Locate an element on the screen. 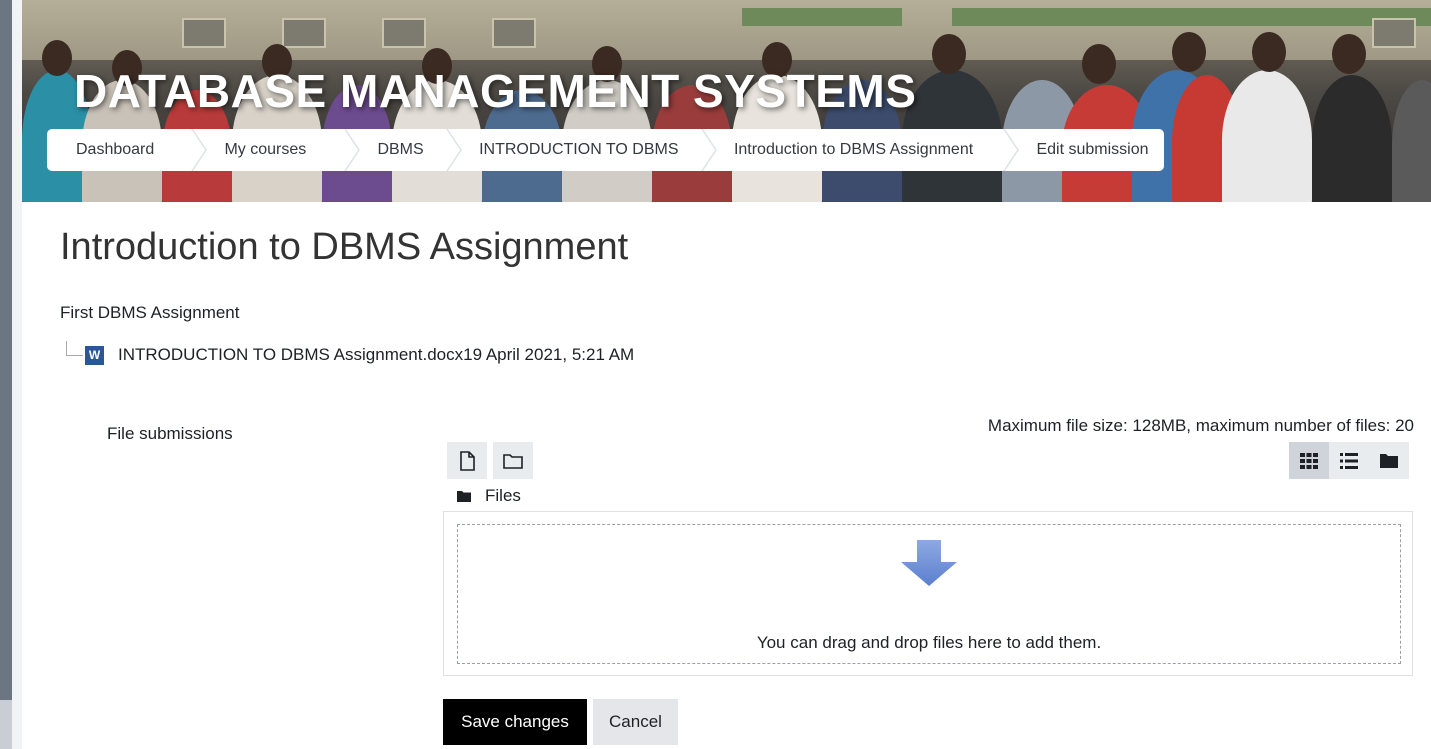  tree-view-button is located at coordinates (1389, 460).